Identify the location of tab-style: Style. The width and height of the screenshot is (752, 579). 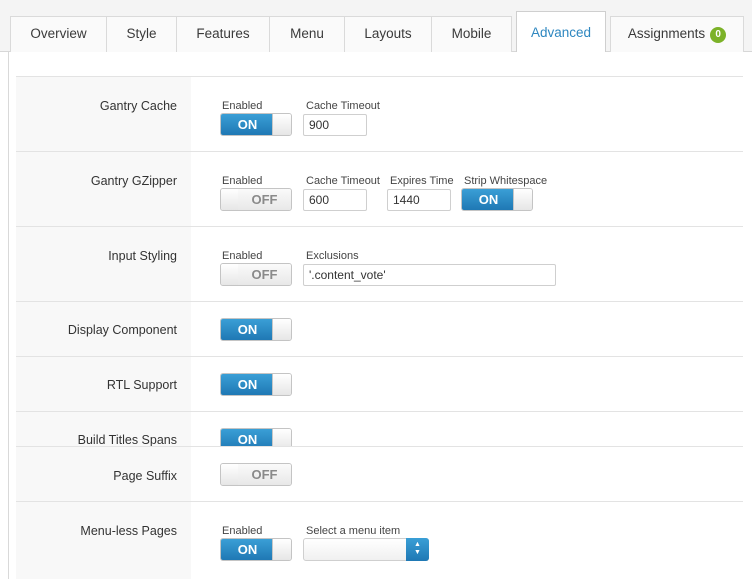
(141, 34).